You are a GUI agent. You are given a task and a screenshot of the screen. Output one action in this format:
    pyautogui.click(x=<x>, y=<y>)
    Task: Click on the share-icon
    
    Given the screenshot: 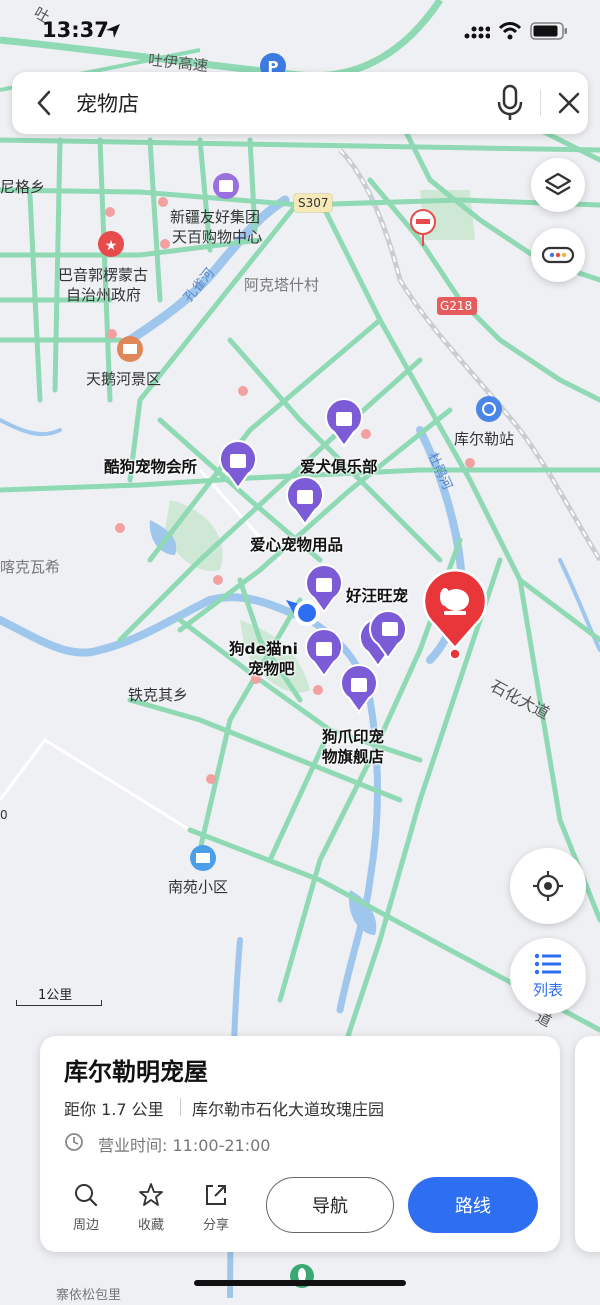 What is the action you would take?
    pyautogui.click(x=216, y=1195)
    